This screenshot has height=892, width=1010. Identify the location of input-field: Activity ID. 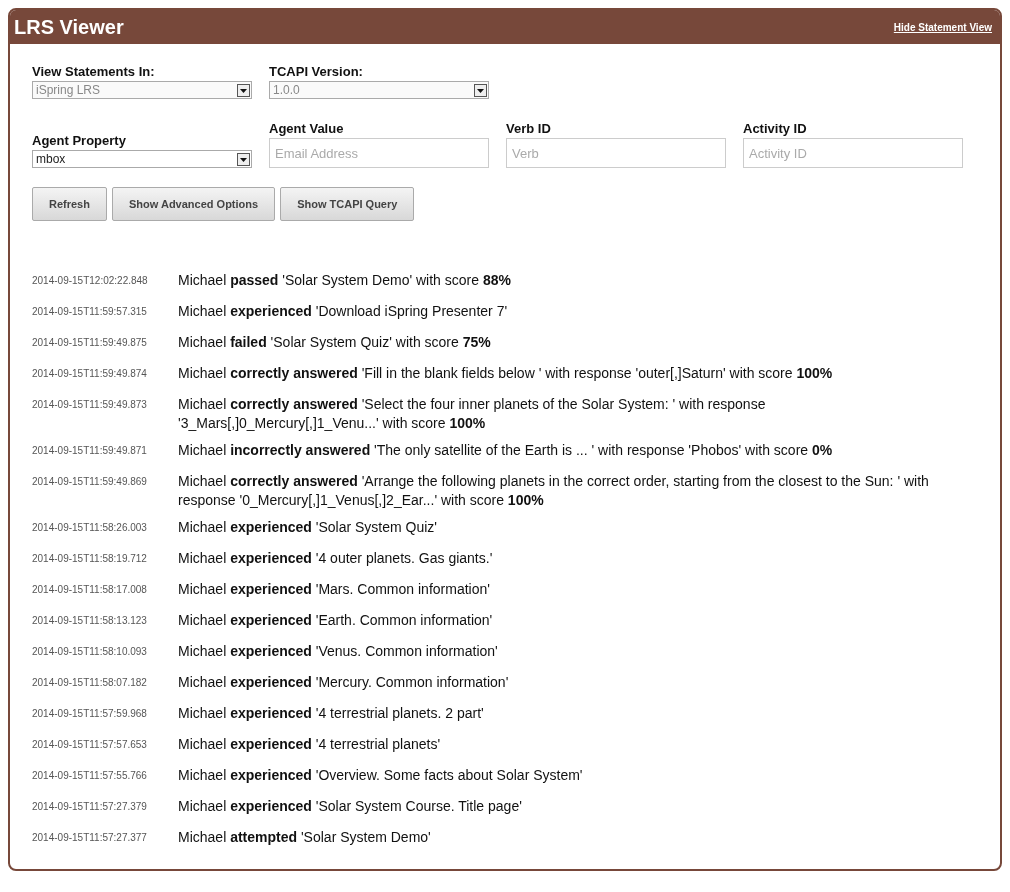
(853, 153).